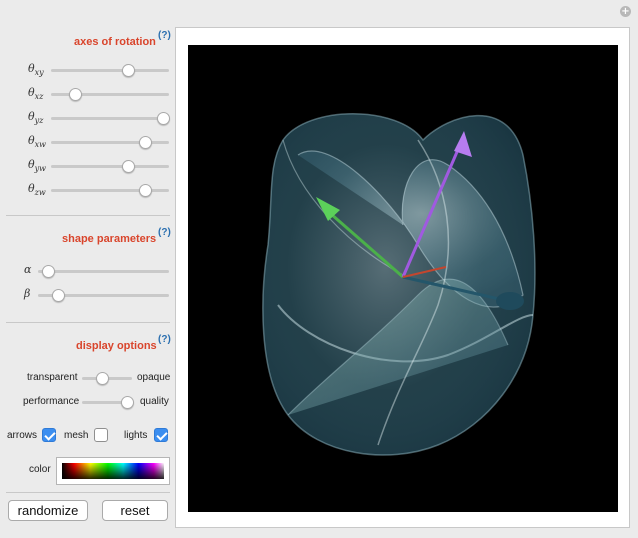 The height and width of the screenshot is (538, 638). I want to click on theta-zw-slider, so click(110, 190).